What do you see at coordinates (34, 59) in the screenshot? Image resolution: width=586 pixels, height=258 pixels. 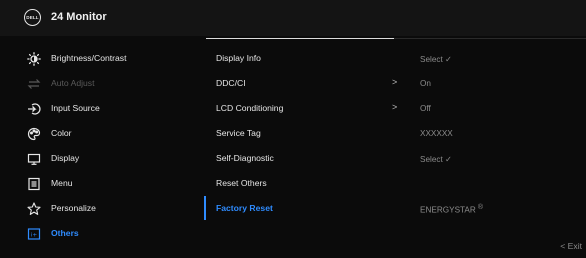 I see `brightness-icon` at bounding box center [34, 59].